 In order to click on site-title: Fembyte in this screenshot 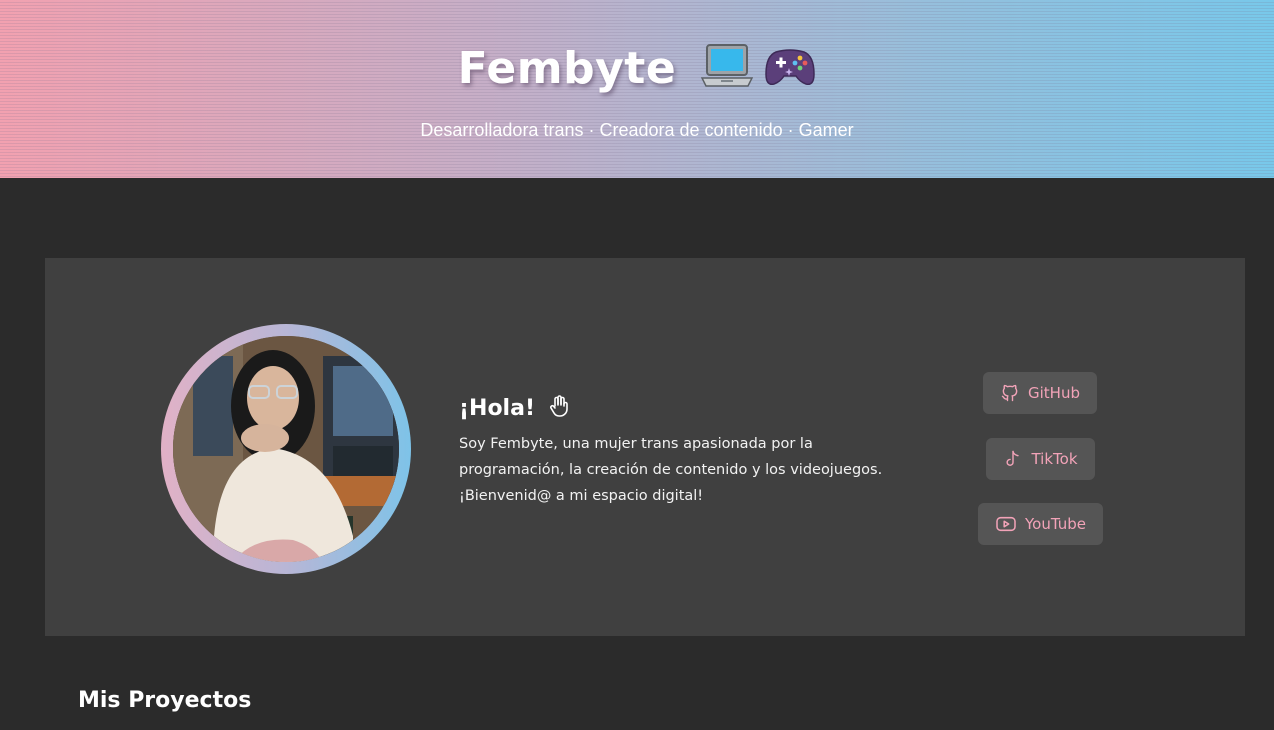, I will do `click(567, 68)`.